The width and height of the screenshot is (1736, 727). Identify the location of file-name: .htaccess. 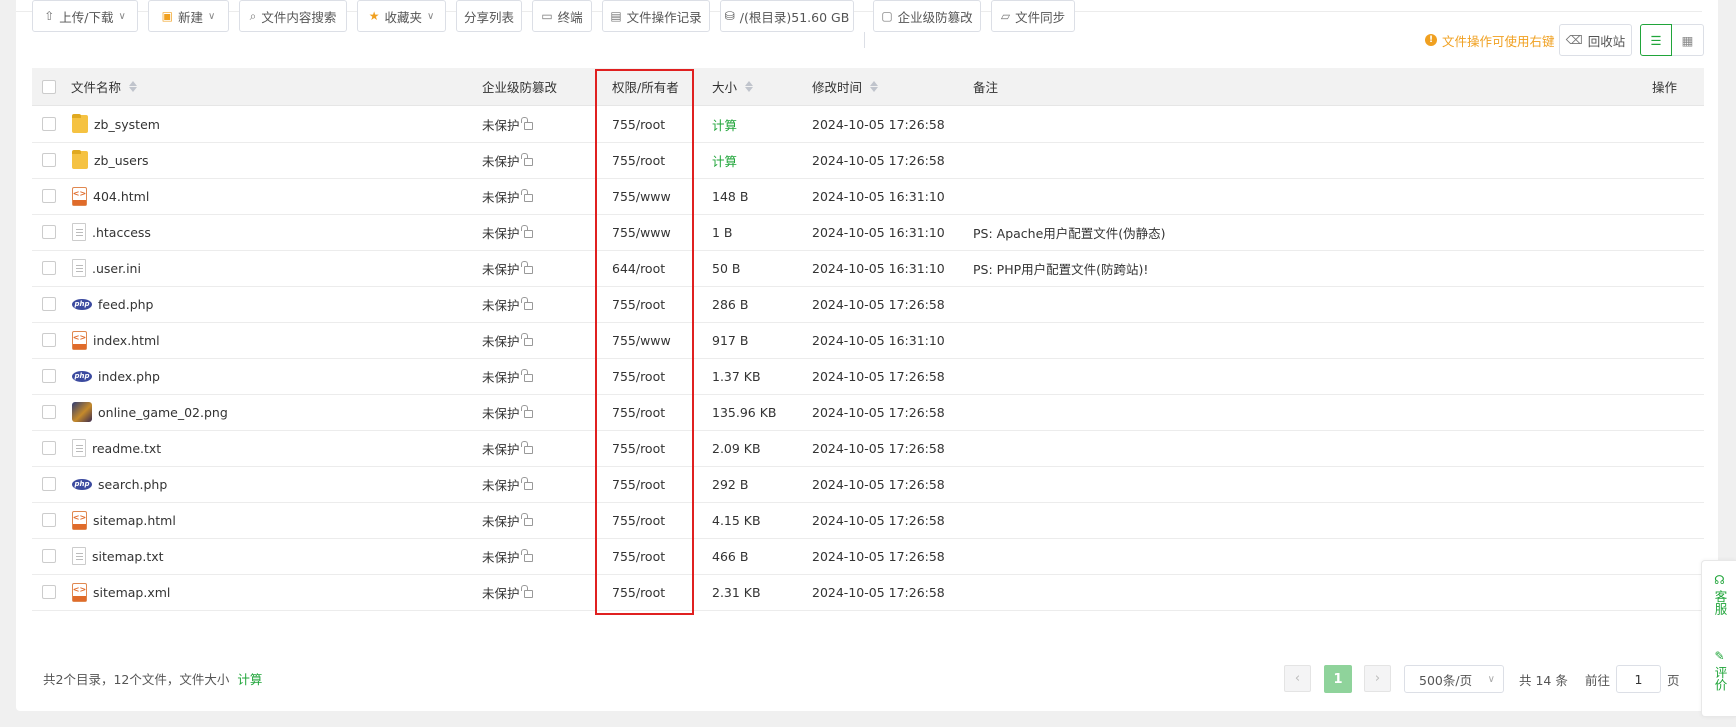
(121, 232).